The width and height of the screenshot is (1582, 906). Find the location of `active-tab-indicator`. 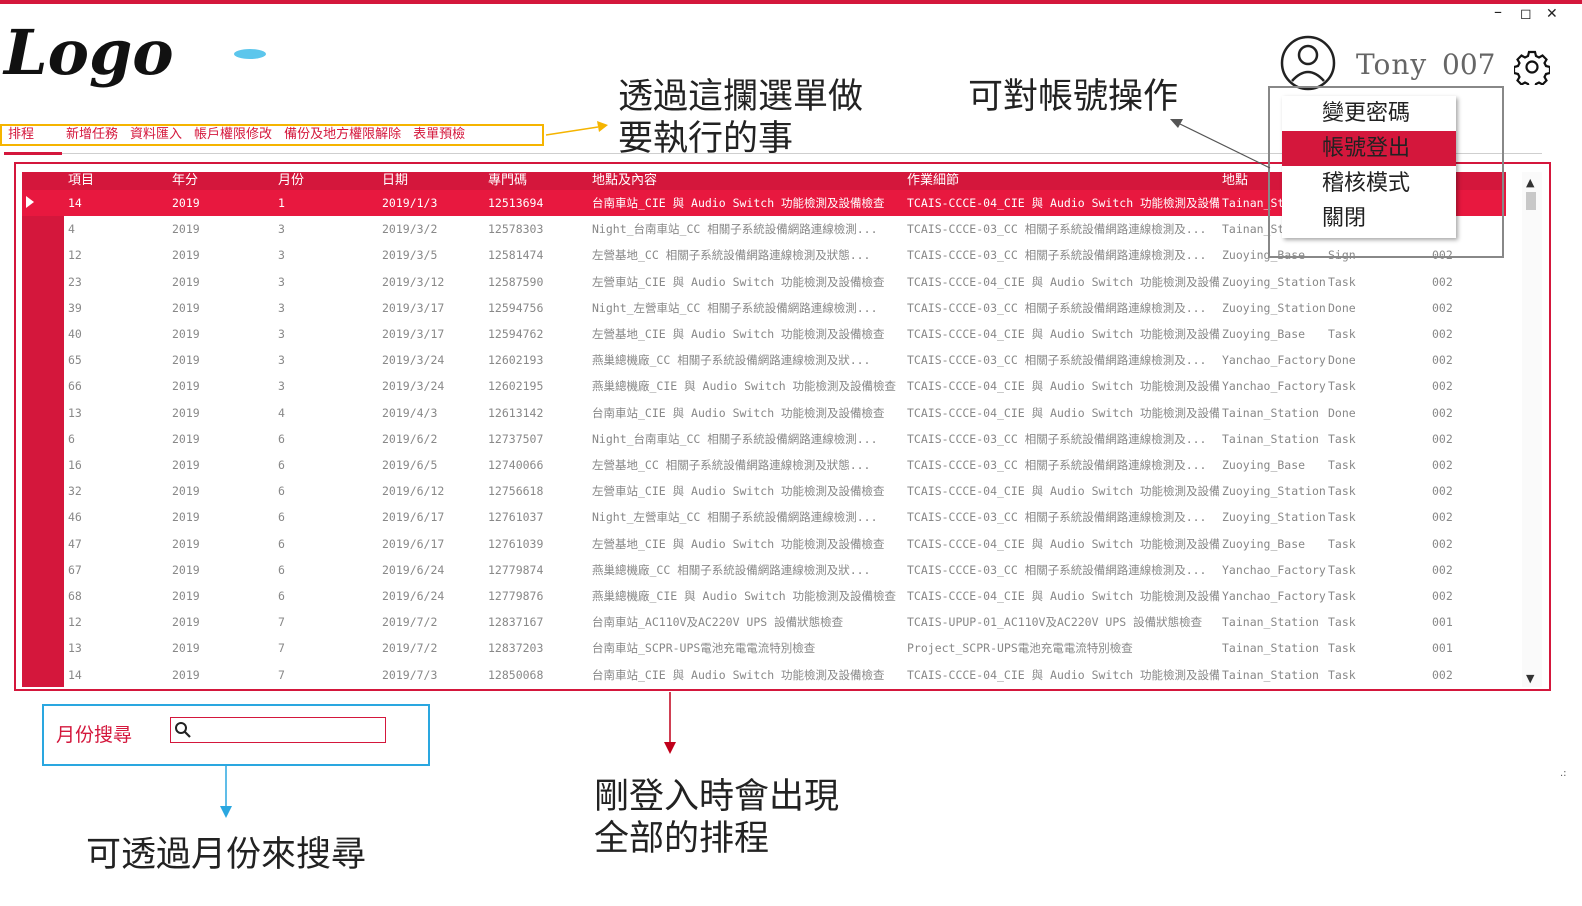

active-tab-indicator is located at coordinates (33, 153).